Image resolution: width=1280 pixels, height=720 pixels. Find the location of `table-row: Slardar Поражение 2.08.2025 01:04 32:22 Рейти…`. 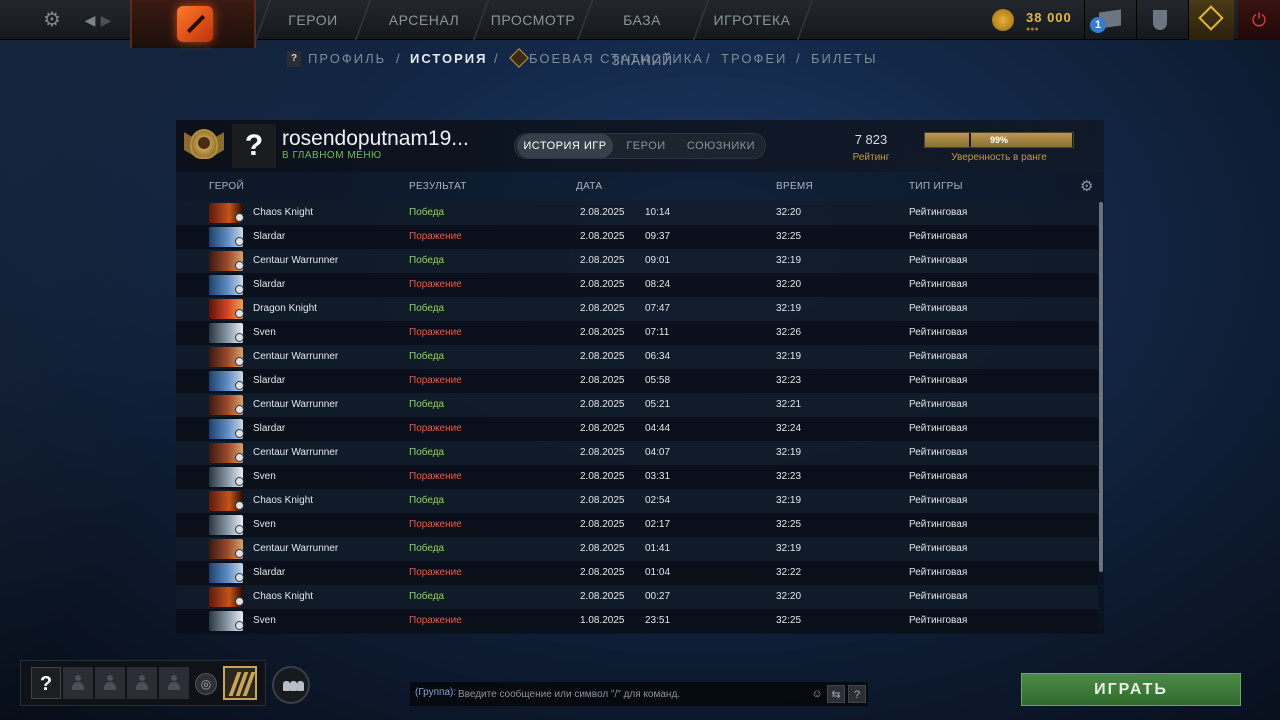

table-row: Slardar Поражение 2.08.2025 01:04 32:22 Рейти… is located at coordinates (637, 573).